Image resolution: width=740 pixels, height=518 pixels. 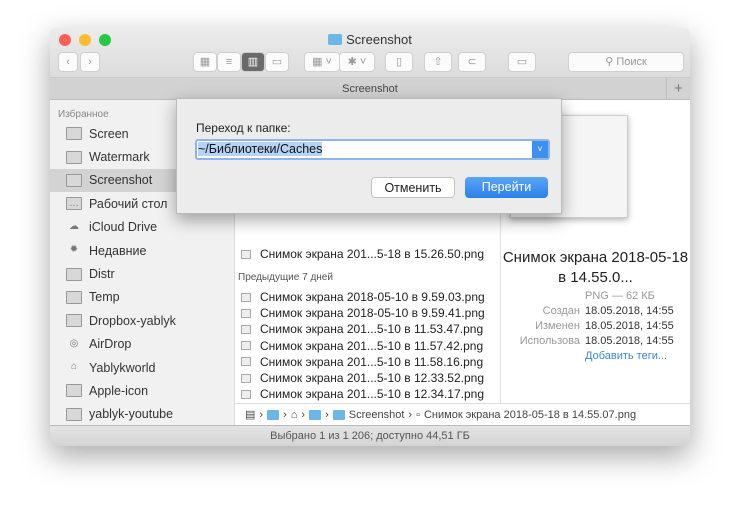 What do you see at coordinates (74, 250) in the screenshot?
I see `gear-icon: ✹` at bounding box center [74, 250].